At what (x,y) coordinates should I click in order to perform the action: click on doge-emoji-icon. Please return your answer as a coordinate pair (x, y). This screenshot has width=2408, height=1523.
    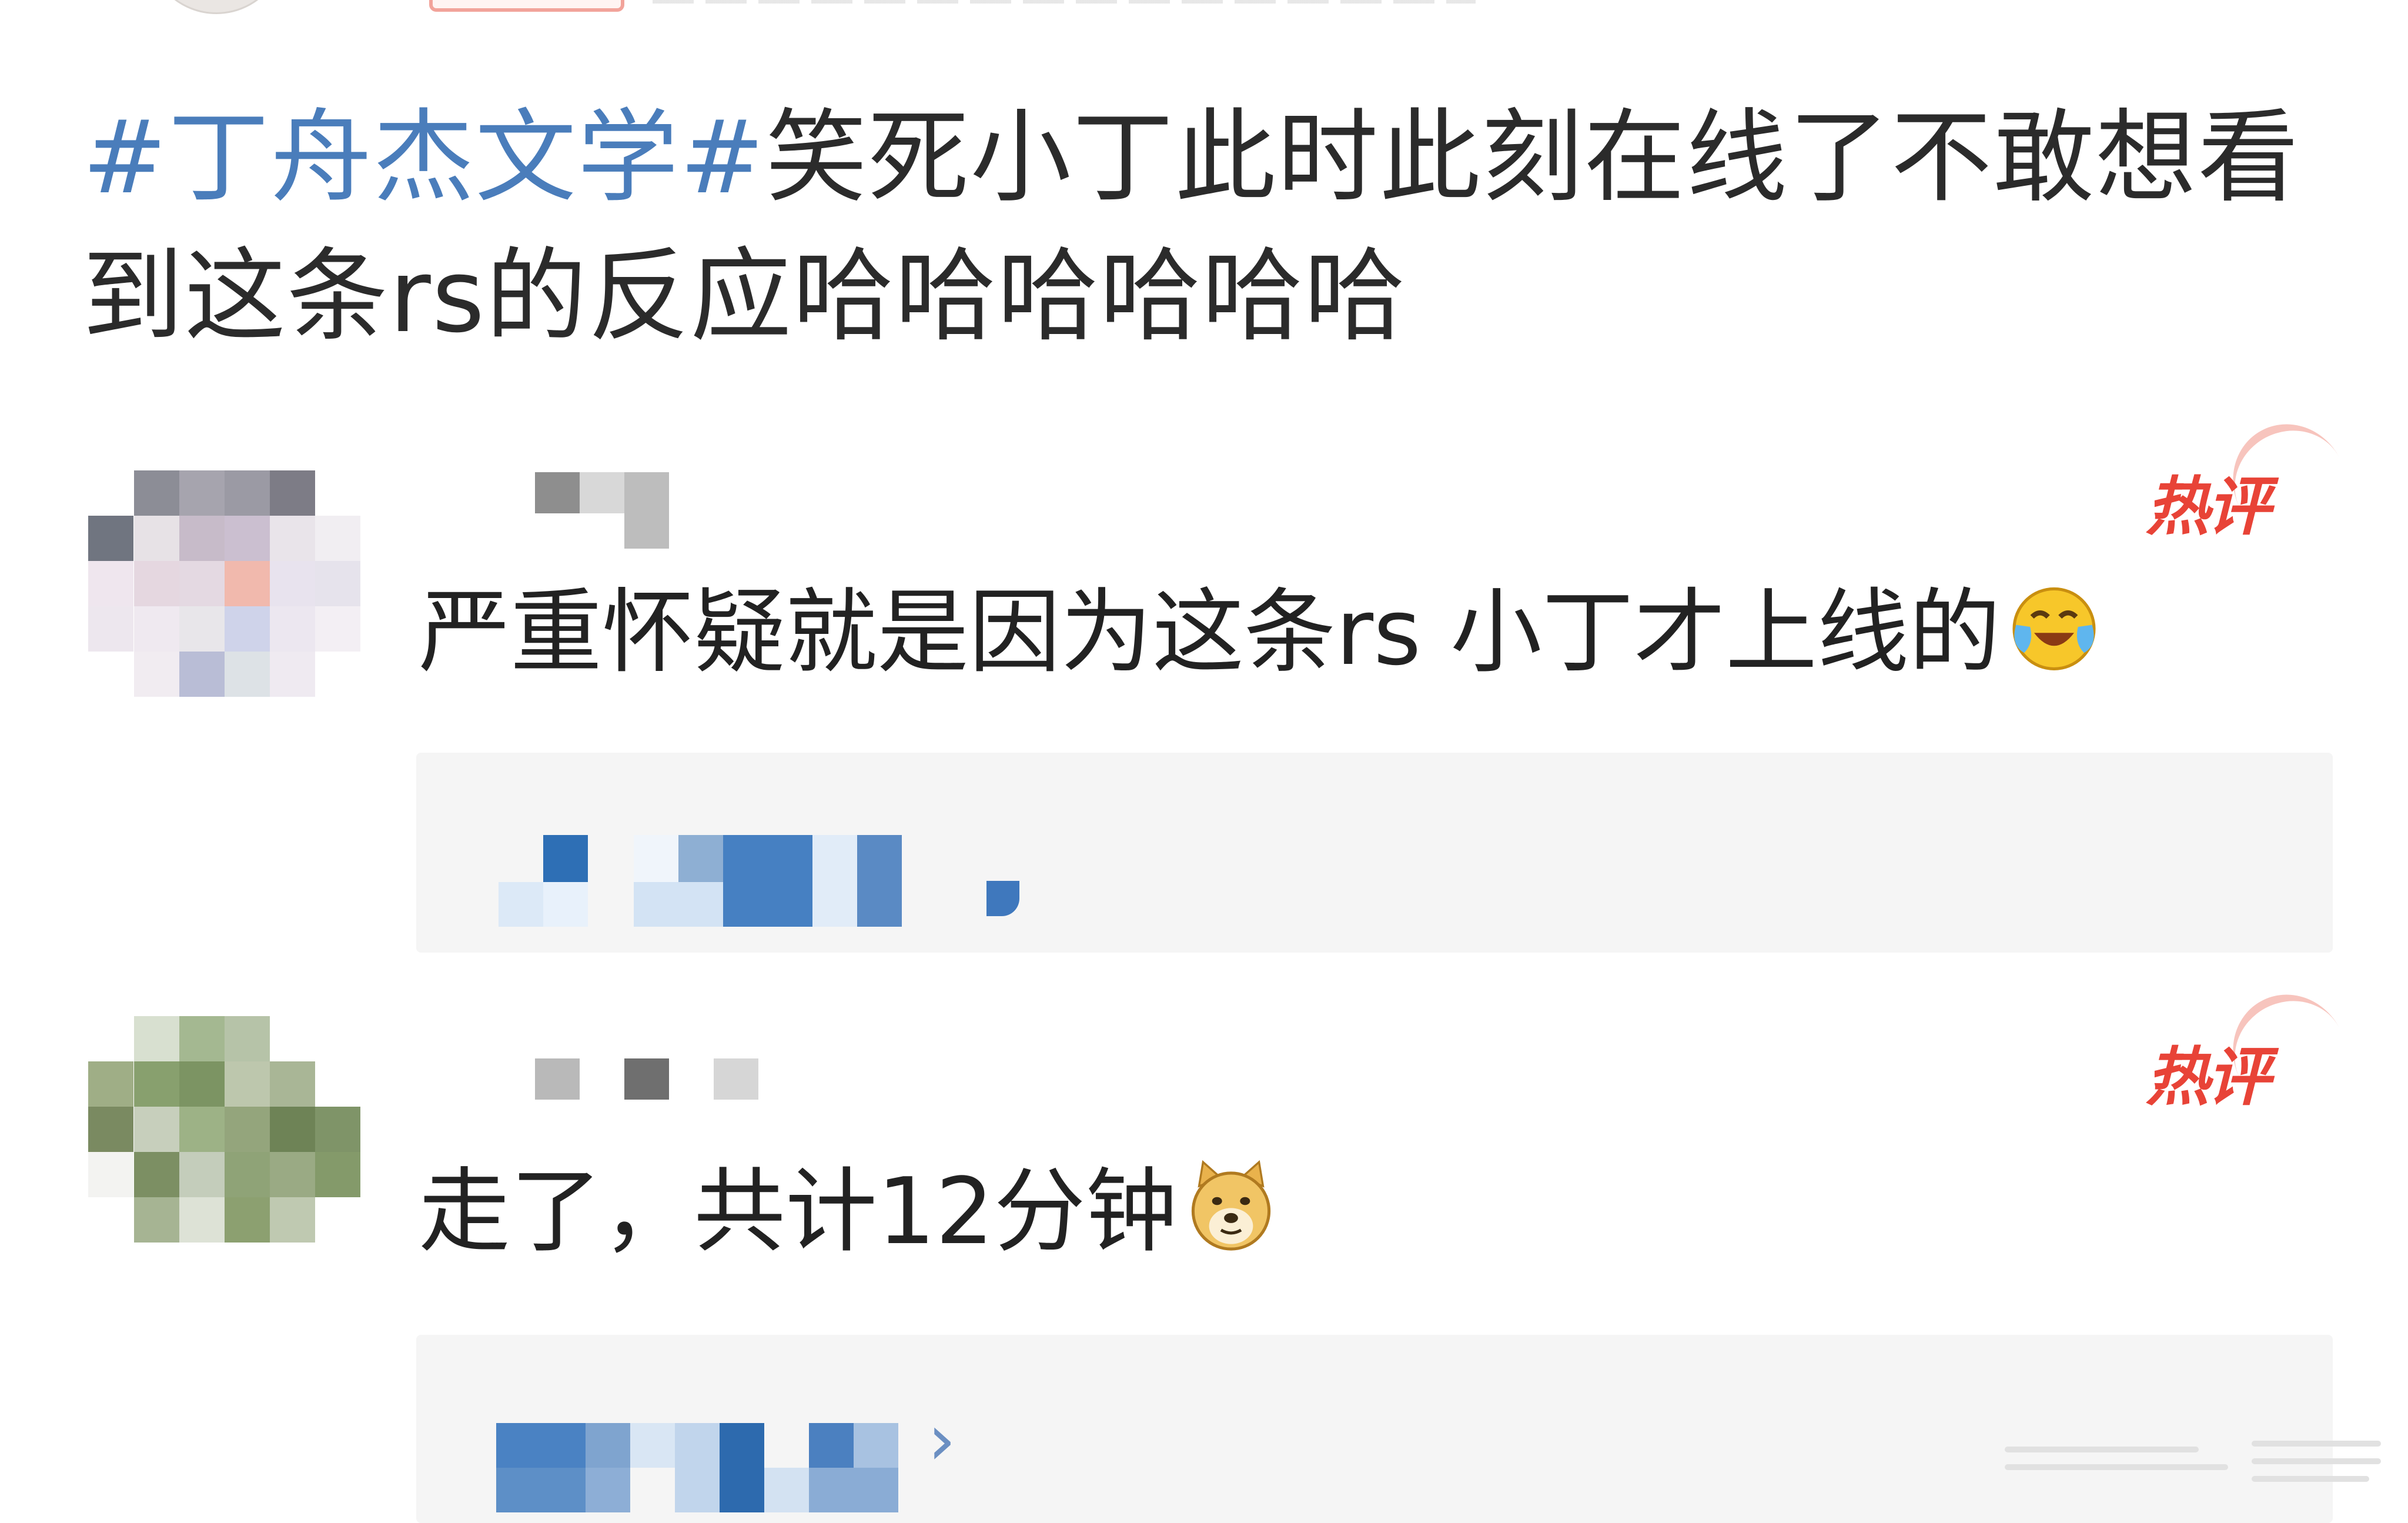
    Looking at the image, I should click on (1231, 1205).